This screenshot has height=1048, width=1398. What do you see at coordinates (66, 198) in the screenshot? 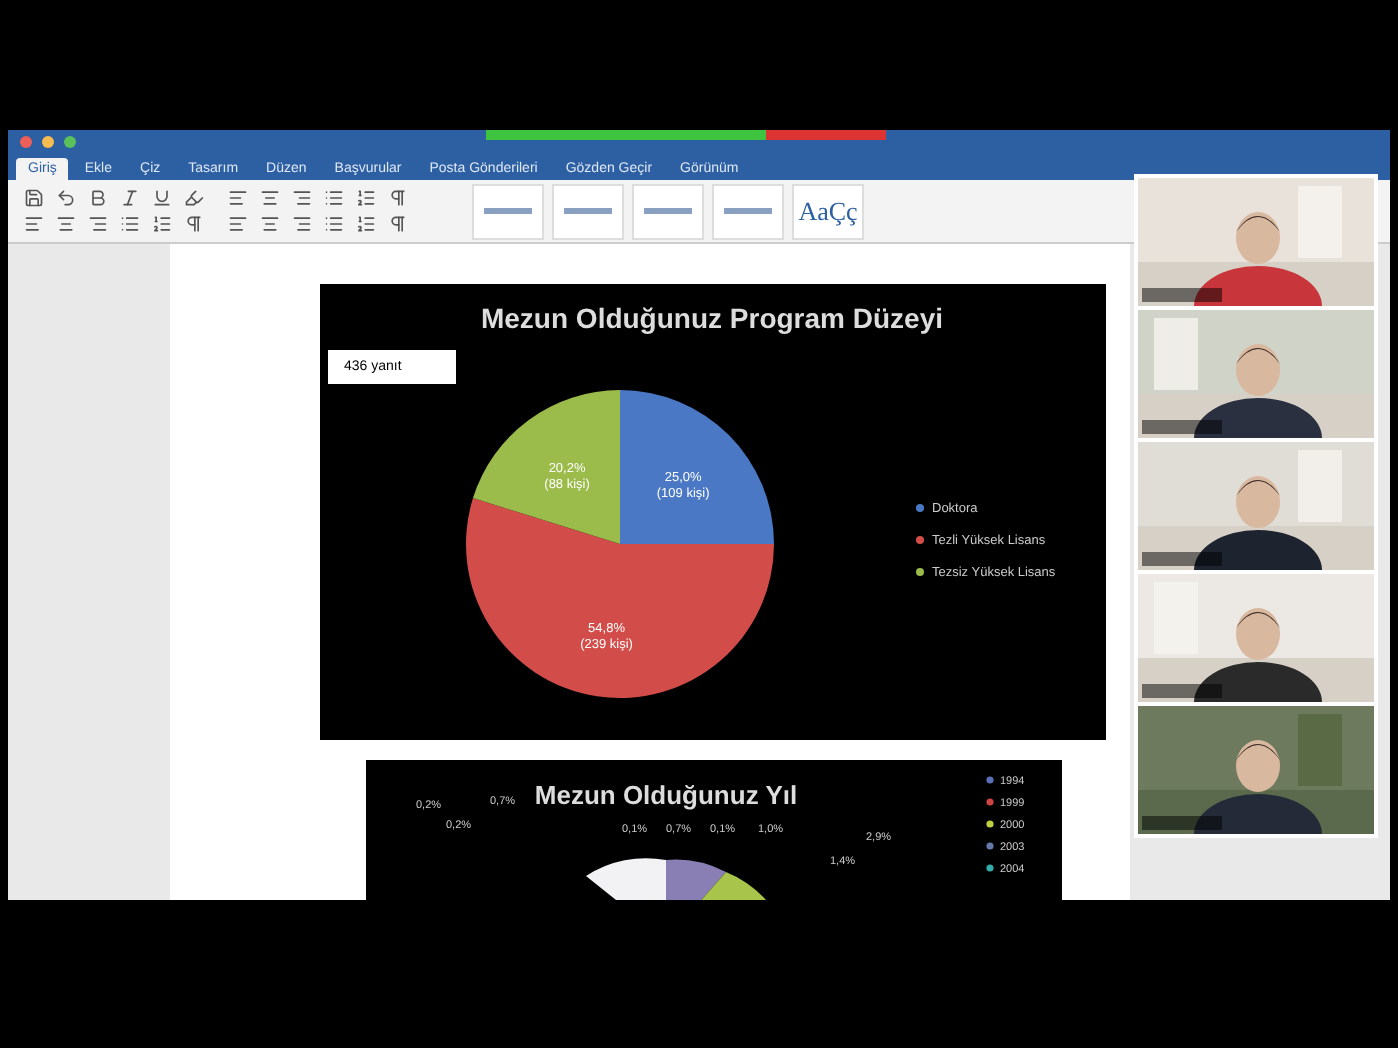
I see `undo-icon` at bounding box center [66, 198].